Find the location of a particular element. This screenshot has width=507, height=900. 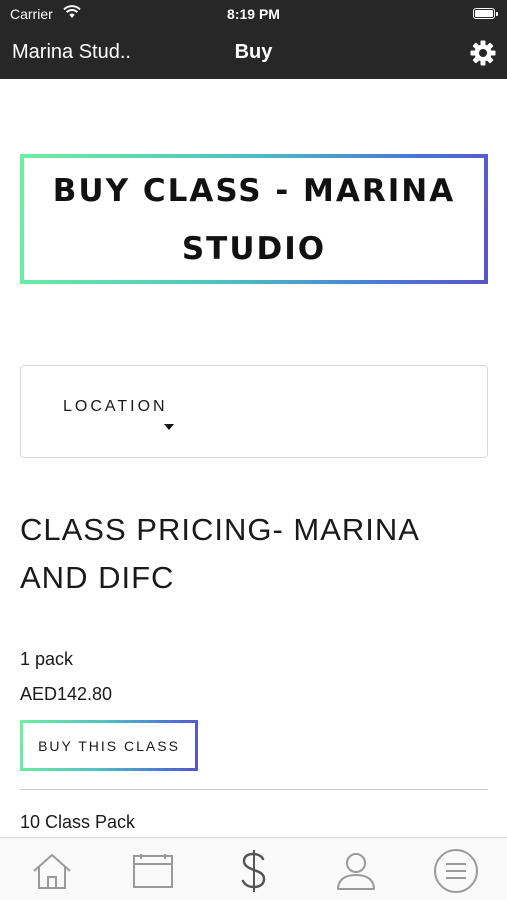

tab-menu is located at coordinates (456, 871).